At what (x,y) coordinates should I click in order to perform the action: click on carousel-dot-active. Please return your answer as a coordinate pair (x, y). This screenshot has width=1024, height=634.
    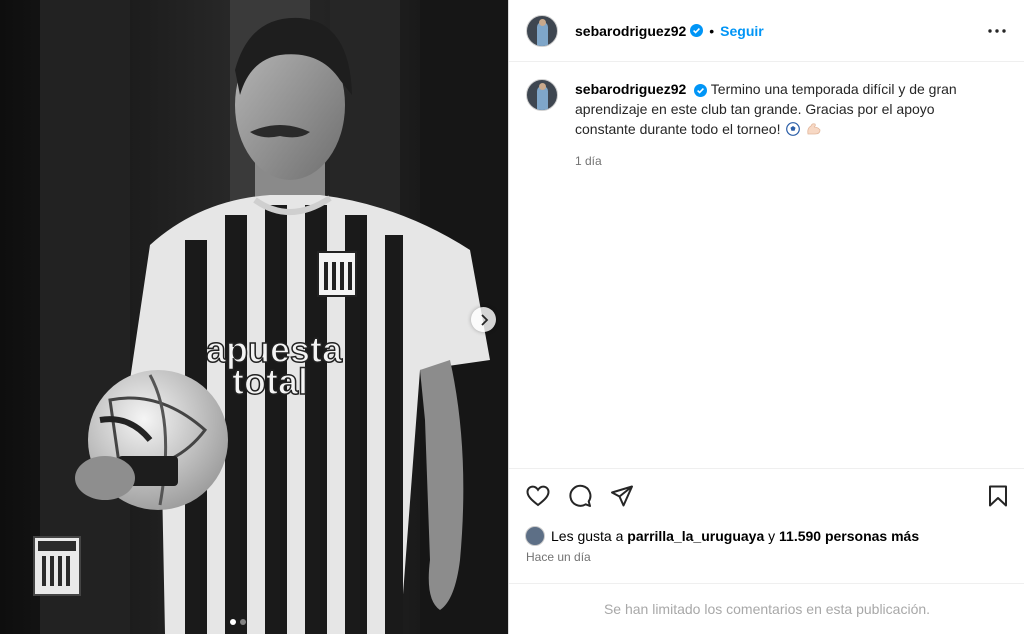
    Looking at the image, I should click on (233, 622).